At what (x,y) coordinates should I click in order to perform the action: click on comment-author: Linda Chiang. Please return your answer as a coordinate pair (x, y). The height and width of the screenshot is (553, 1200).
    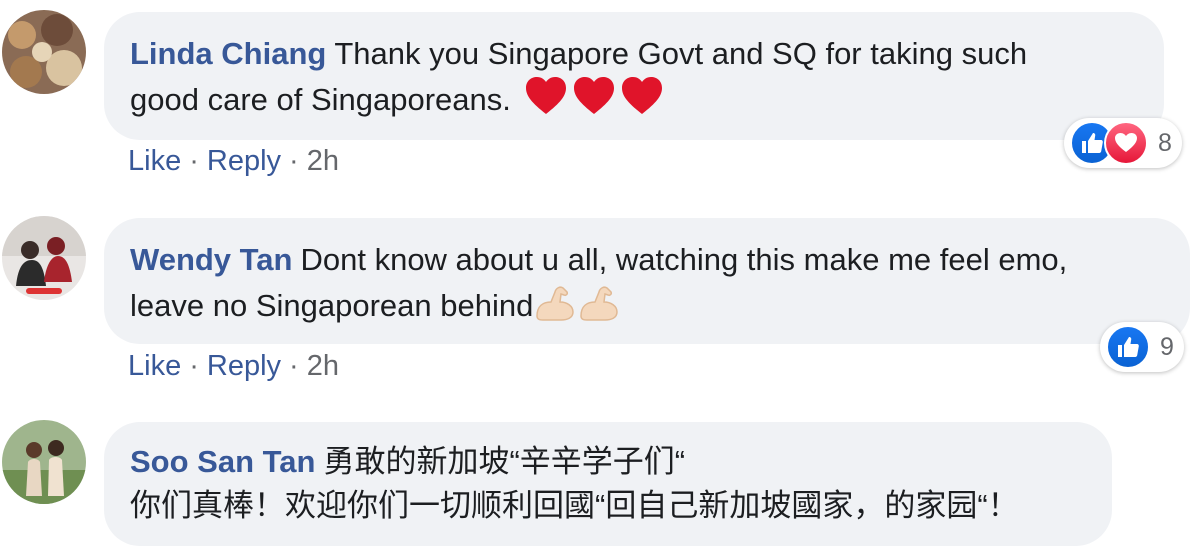
    Looking at the image, I should click on (228, 53).